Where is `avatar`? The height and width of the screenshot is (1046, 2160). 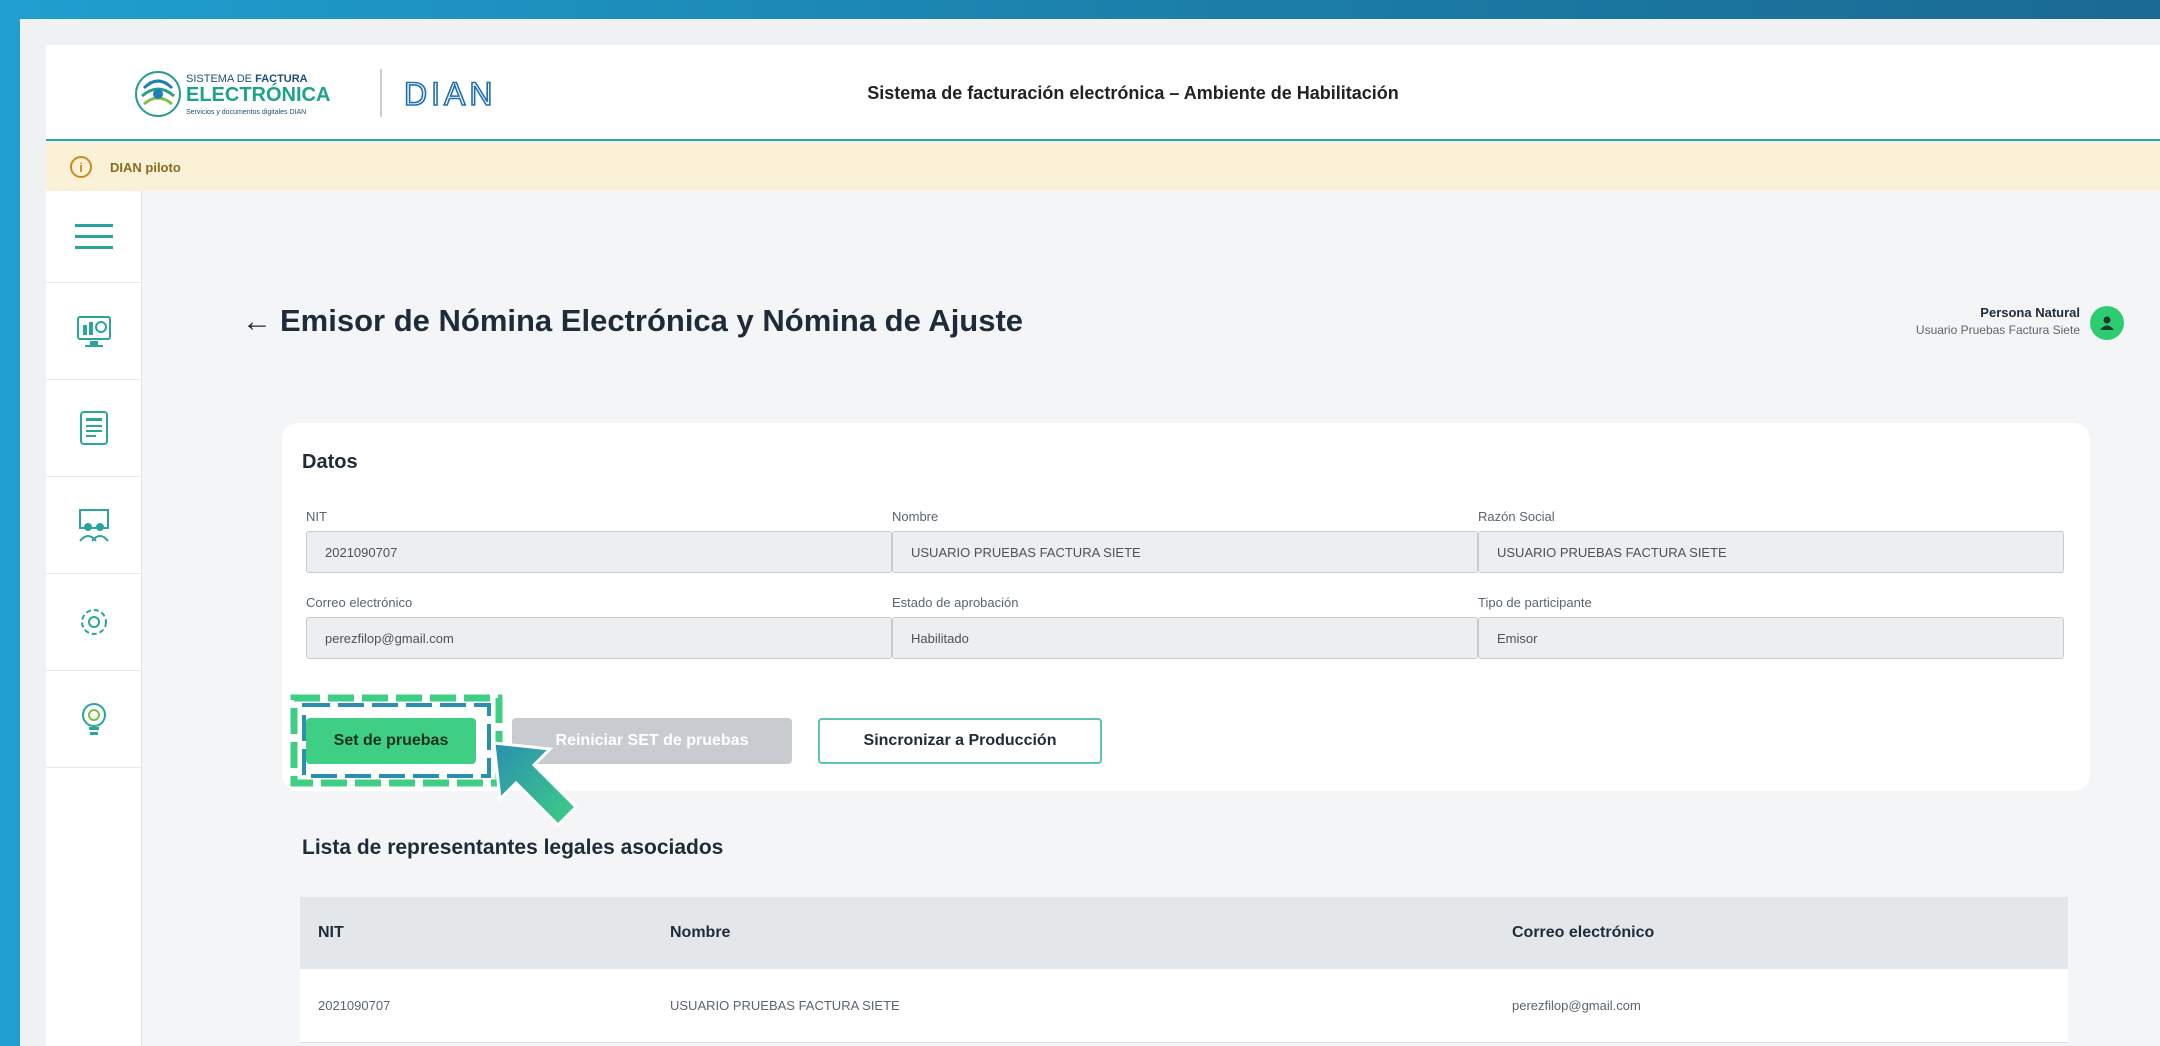
avatar is located at coordinates (2107, 323).